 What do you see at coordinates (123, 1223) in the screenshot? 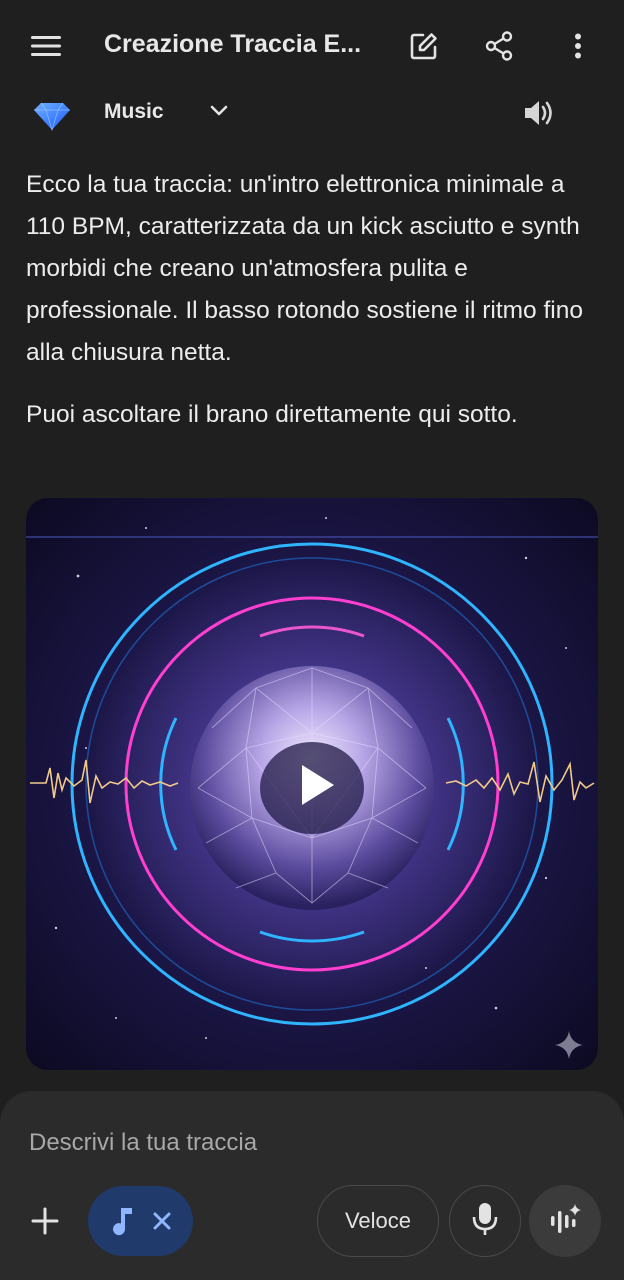
I see `music-note-icon` at bounding box center [123, 1223].